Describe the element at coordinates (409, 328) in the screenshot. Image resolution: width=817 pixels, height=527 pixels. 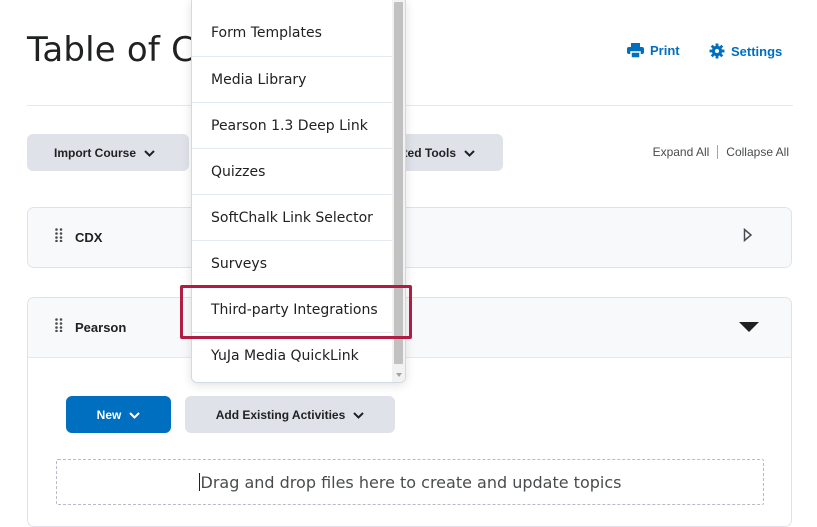
I see `module-header: Pearson` at that location.